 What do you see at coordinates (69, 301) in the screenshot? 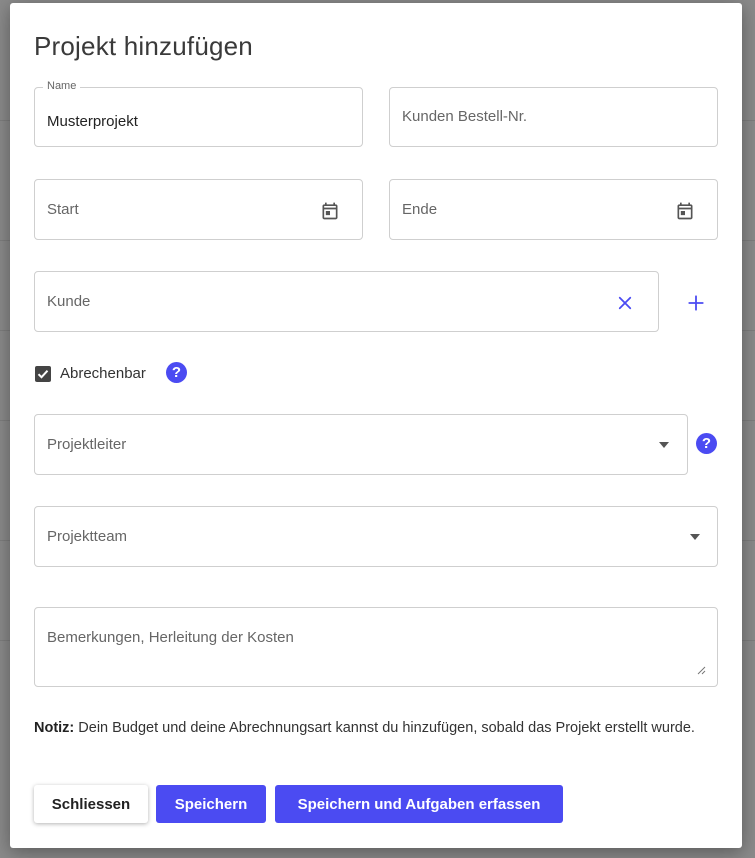
I see `customer-placeholder: Kunde` at bounding box center [69, 301].